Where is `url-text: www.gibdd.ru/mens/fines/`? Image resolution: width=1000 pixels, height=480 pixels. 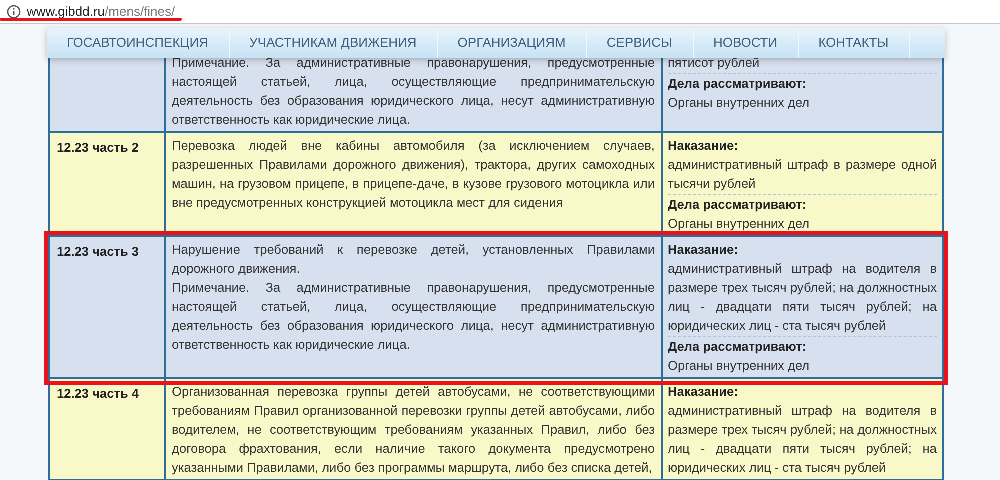 url-text: www.gibdd.ru/mens/fines/ is located at coordinates (101, 12).